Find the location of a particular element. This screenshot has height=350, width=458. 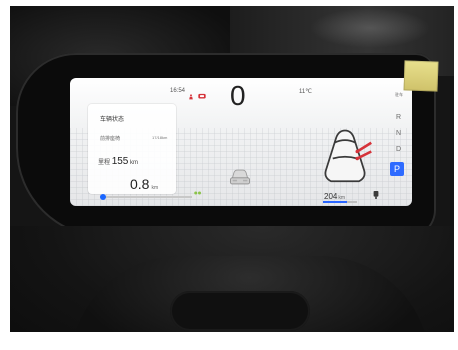

trip-odometer-value: 0.8 is located at coordinates (140, 184).